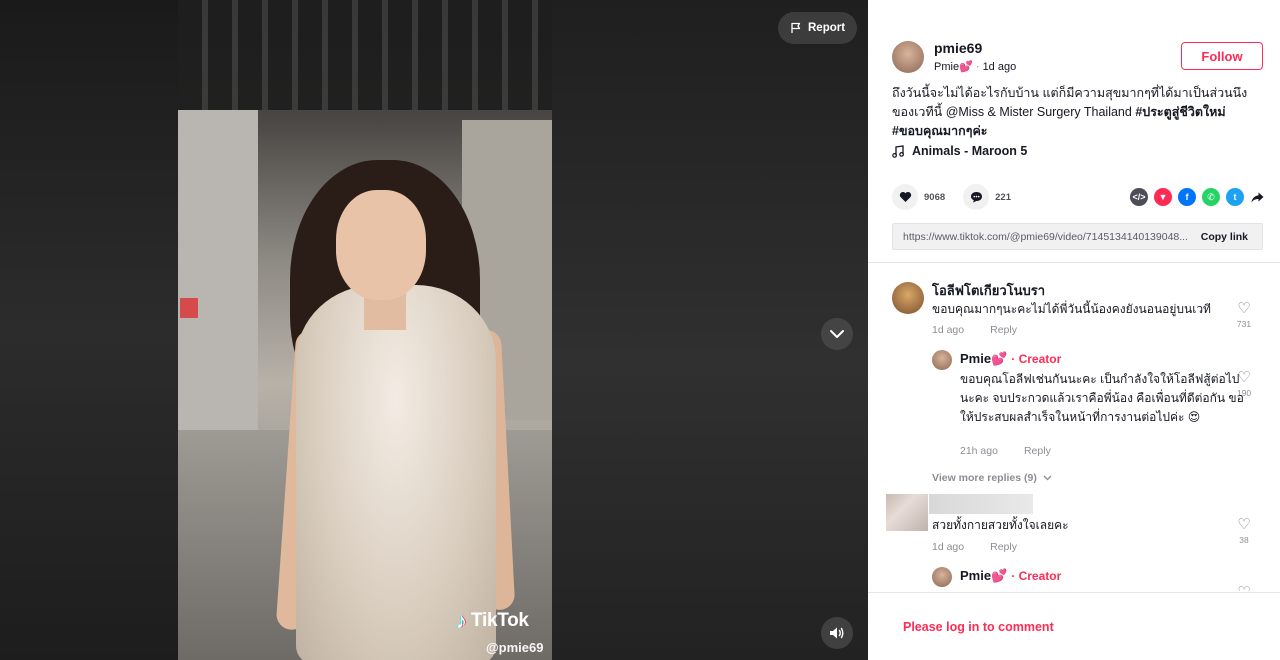  I want to click on music-note-icon, so click(898, 151).